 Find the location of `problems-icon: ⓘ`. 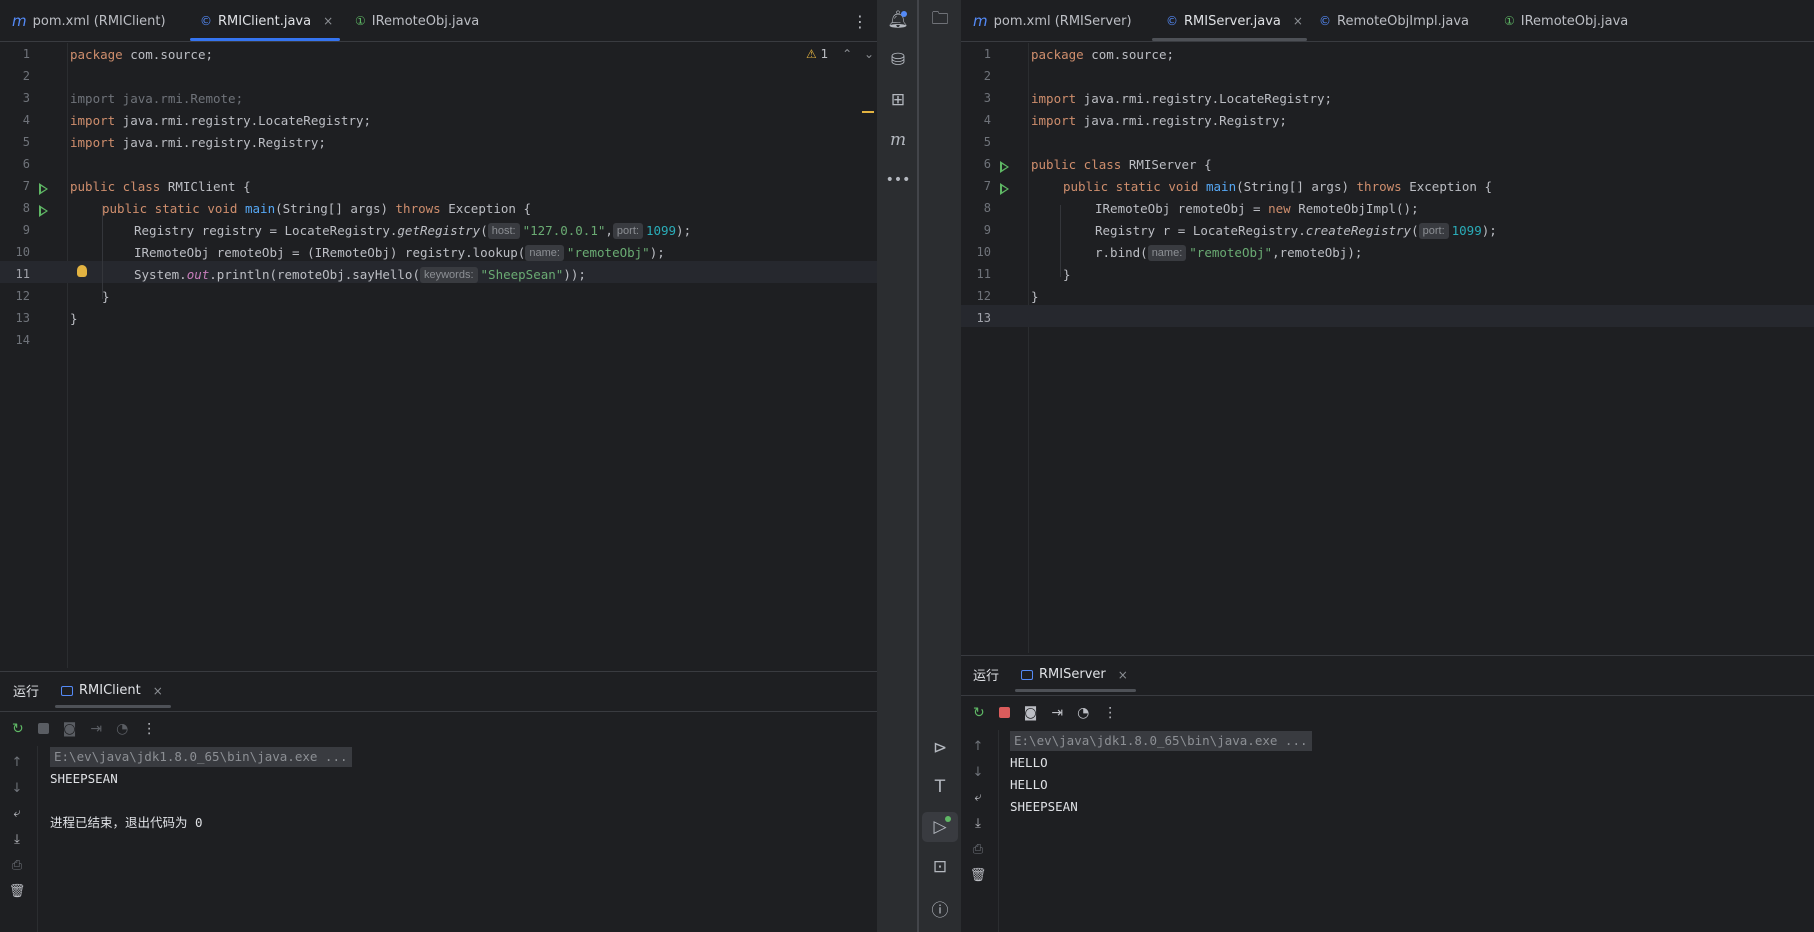

problems-icon: ⓘ is located at coordinates (940, 908).